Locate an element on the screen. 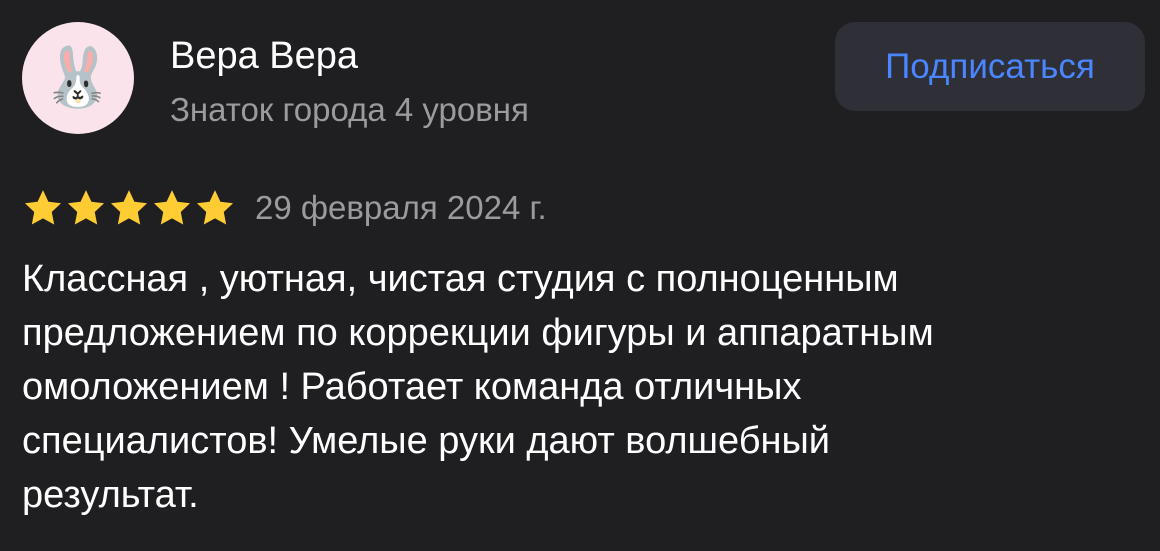 Image resolution: width=1160 pixels, height=551 pixels. author-name: Вера Вера is located at coordinates (264, 56).